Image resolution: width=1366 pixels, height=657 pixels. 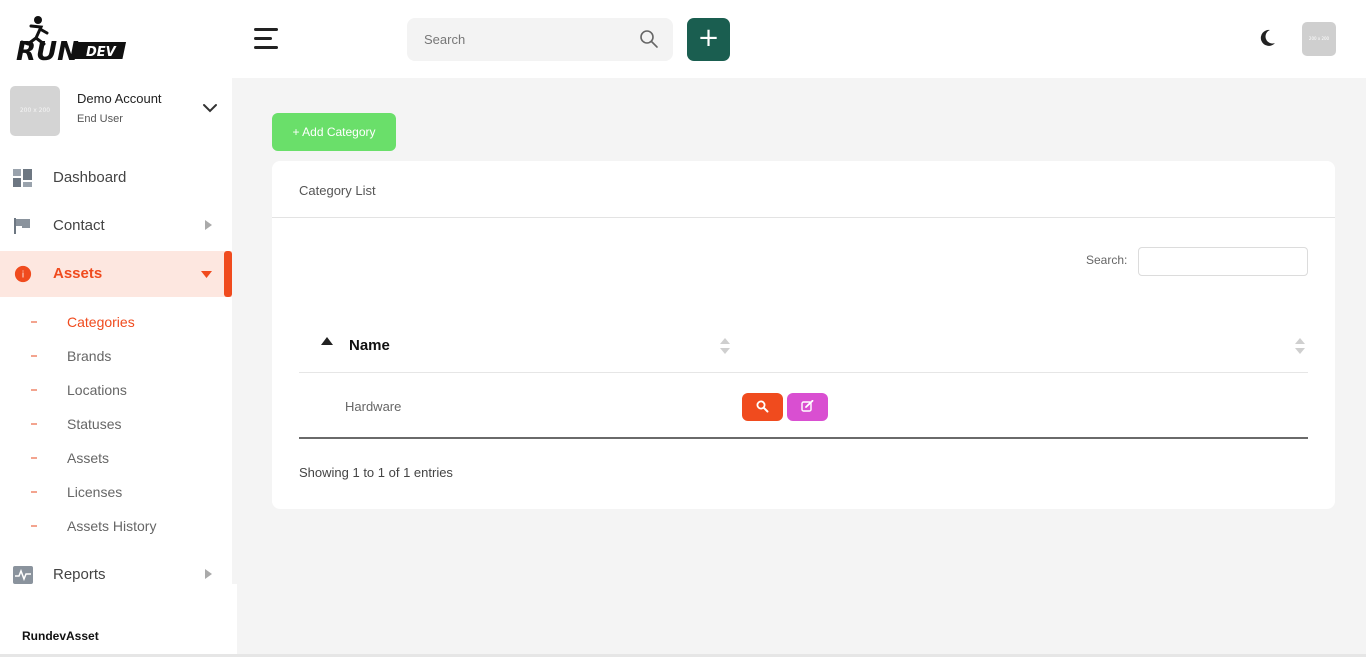 I want to click on table-search-input, so click(x=1223, y=261).